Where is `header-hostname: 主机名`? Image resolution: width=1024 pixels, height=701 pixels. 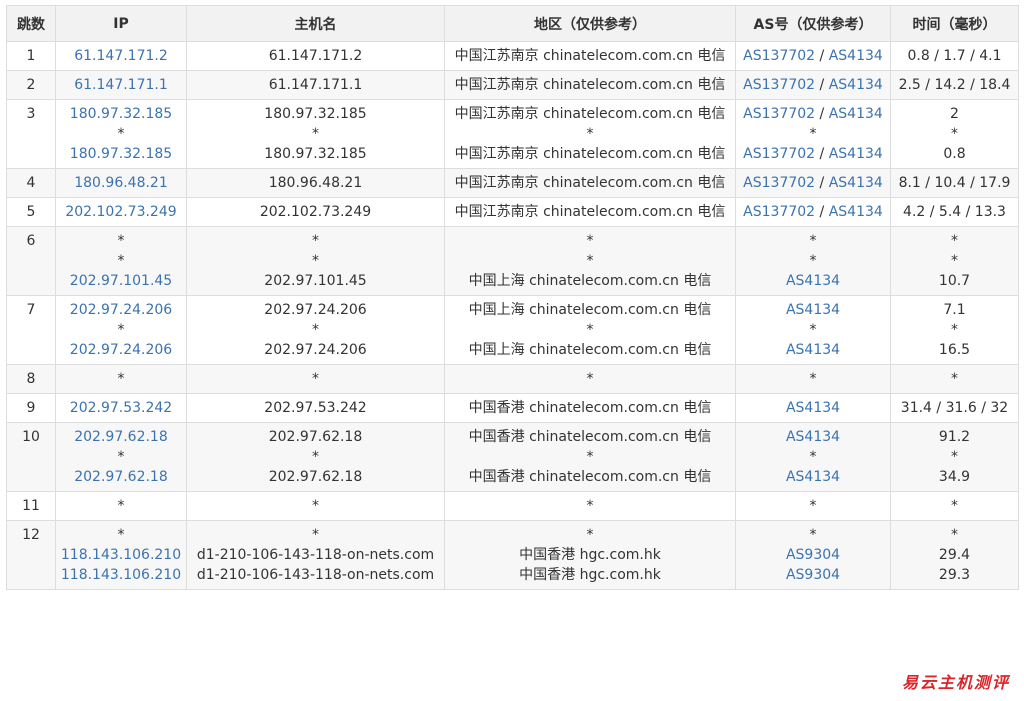 header-hostname: 主机名 is located at coordinates (315, 23).